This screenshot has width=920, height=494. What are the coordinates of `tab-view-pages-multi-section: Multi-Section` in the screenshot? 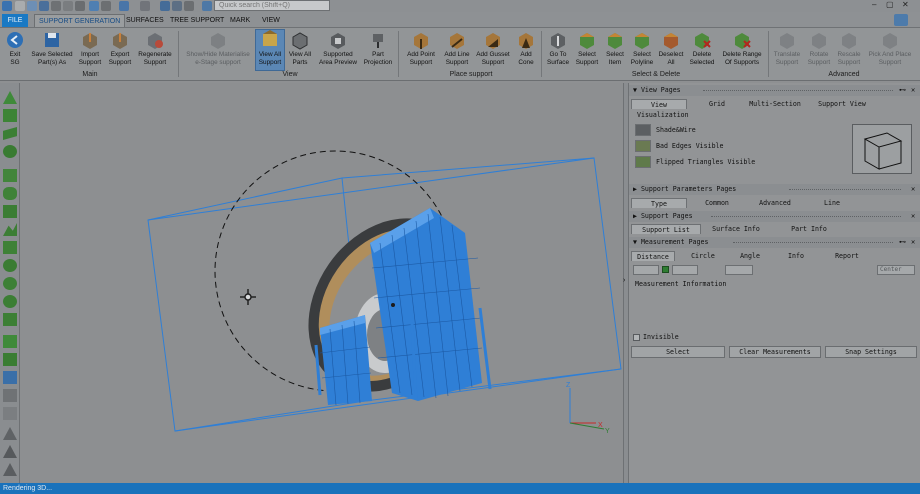 It's located at (775, 104).